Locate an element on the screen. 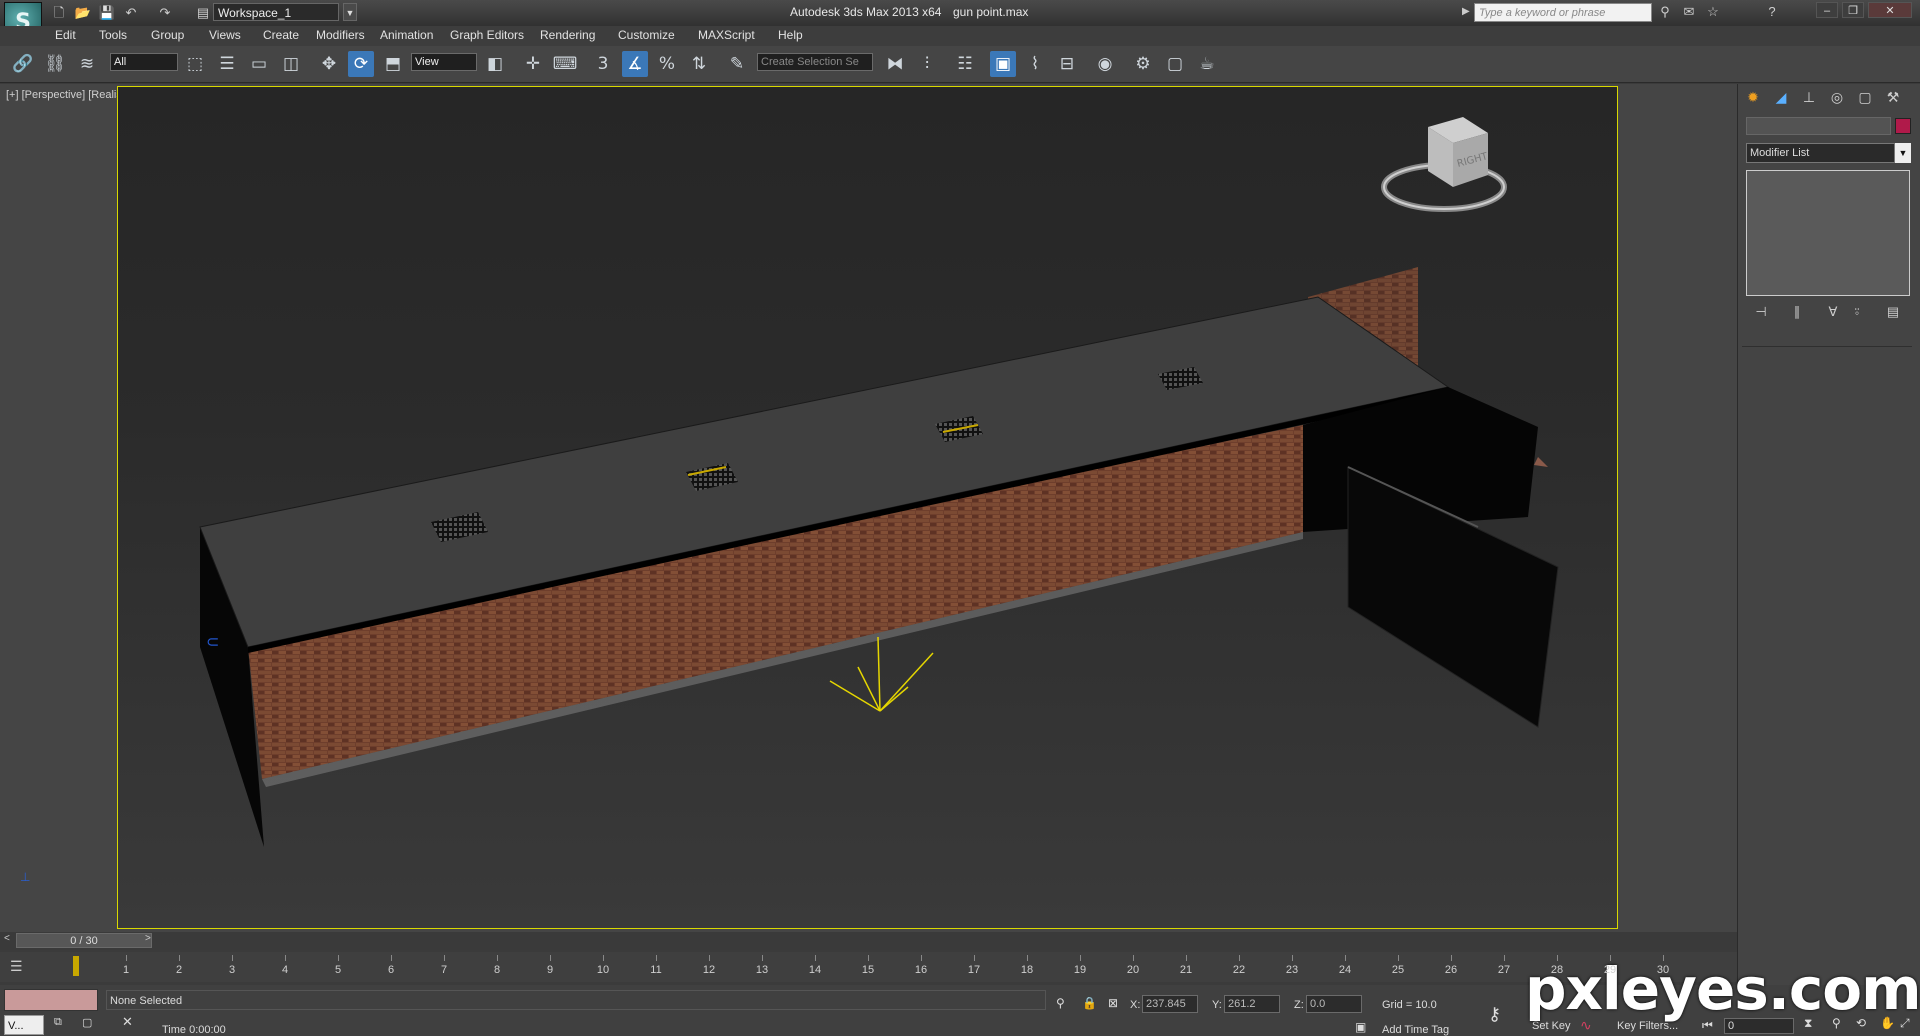 The width and height of the screenshot is (1920, 1036). time-slider is located at coordinates (868, 941).